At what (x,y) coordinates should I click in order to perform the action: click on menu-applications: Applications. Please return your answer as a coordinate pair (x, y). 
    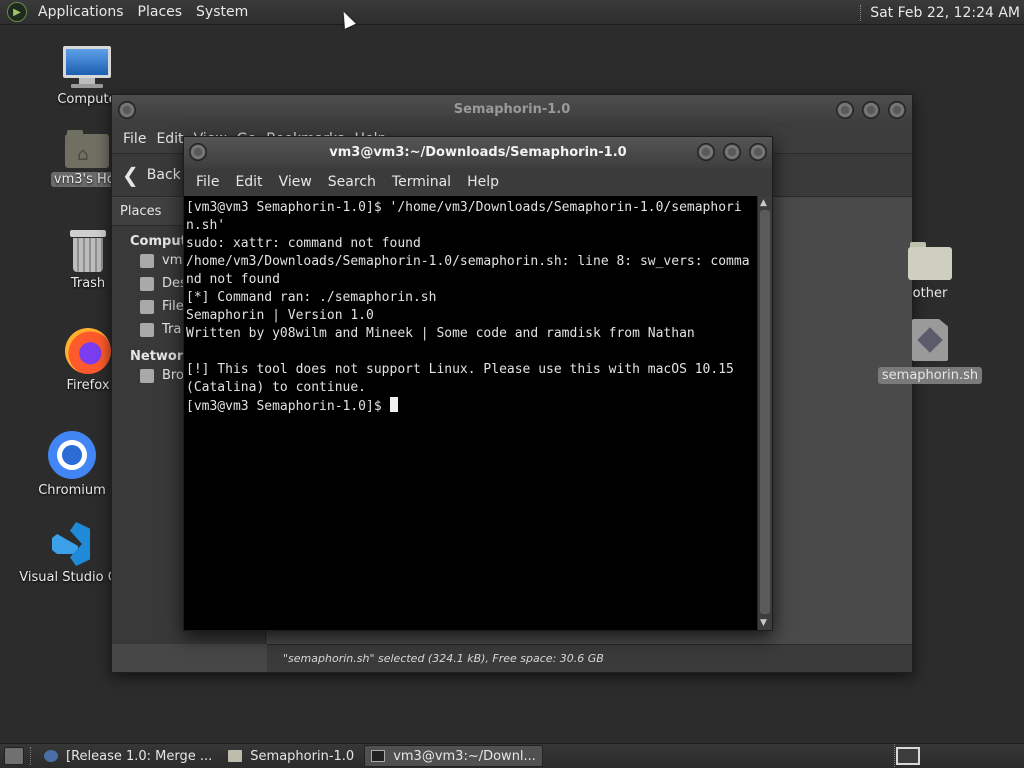
    Looking at the image, I should click on (81, 12).